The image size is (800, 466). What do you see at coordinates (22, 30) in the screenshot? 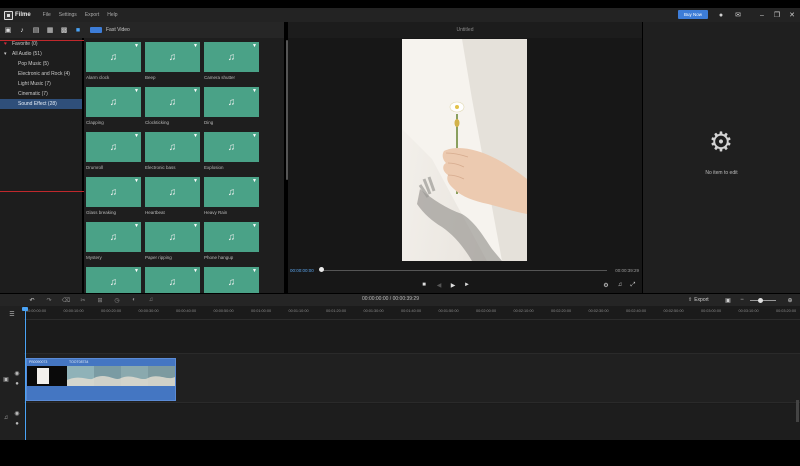
I see `audio-icon: ♪` at bounding box center [22, 30].